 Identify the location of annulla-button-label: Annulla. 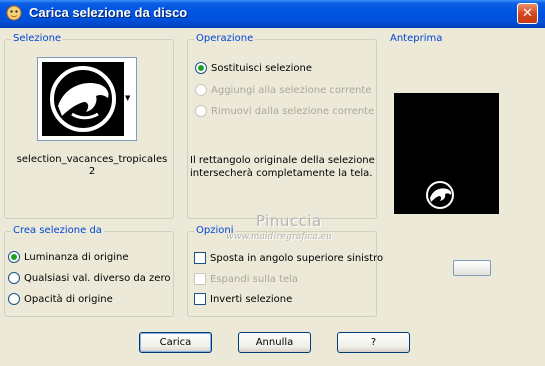
(274, 342).